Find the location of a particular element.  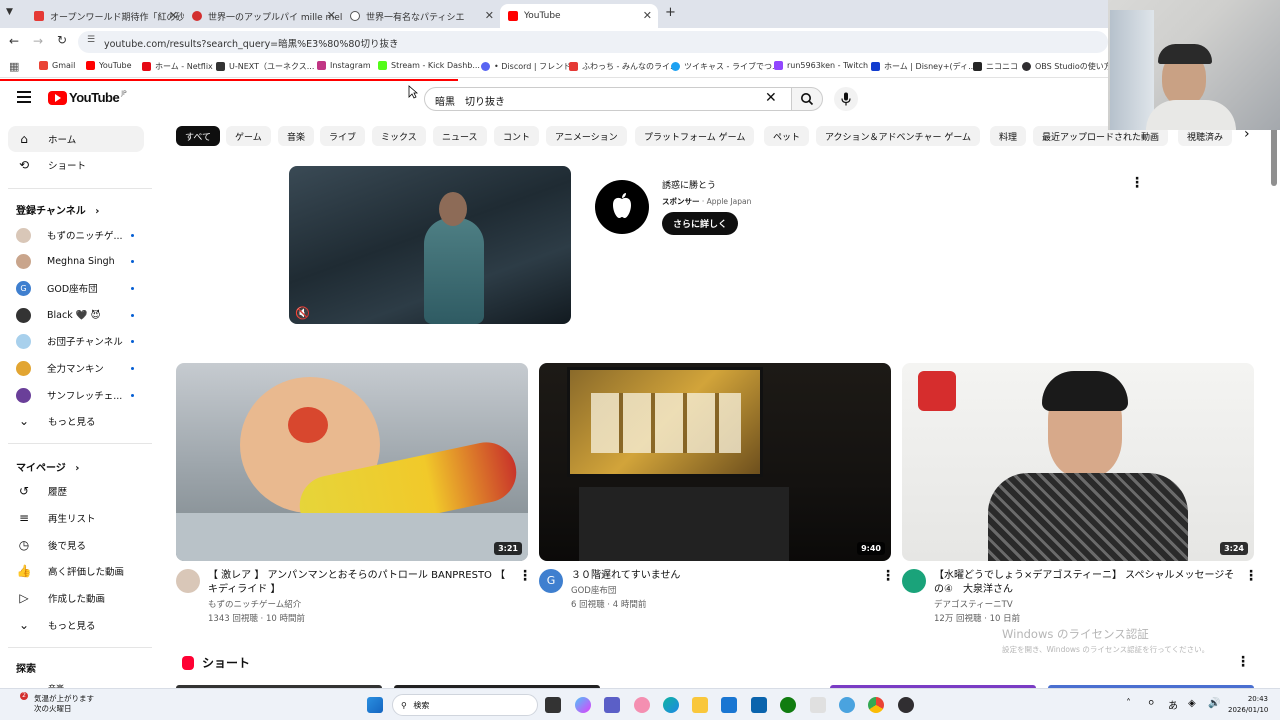

sidebar-item-home: ⌂ ホーム is located at coordinates (76, 139).